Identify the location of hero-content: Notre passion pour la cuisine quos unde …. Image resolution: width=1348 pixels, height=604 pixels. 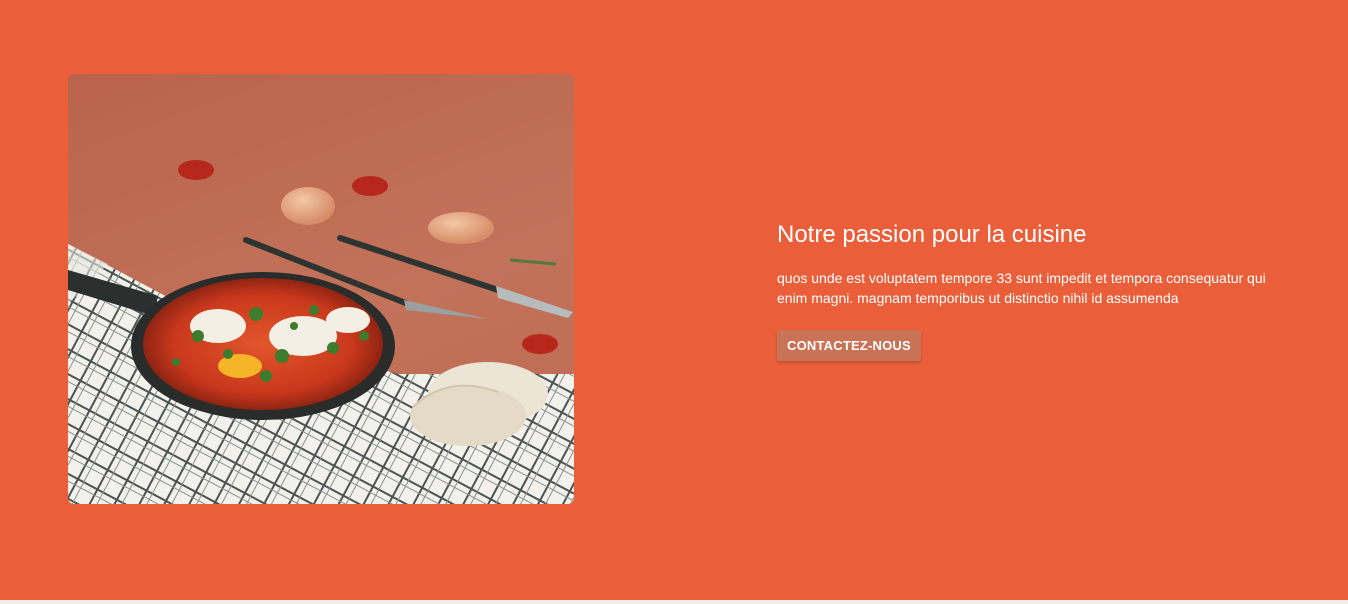
(1037, 290).